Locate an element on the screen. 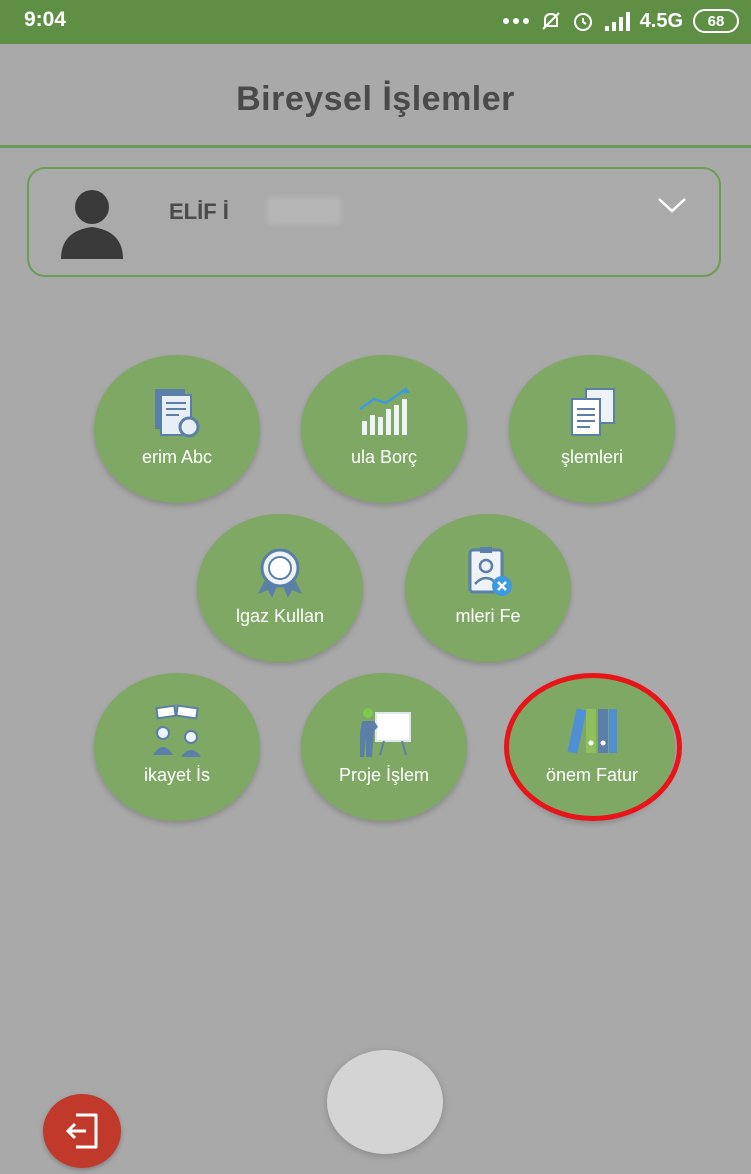 This screenshot has width=751, height=1174. menu-item-gas-usage: lgaz Kullan is located at coordinates (280, 588).